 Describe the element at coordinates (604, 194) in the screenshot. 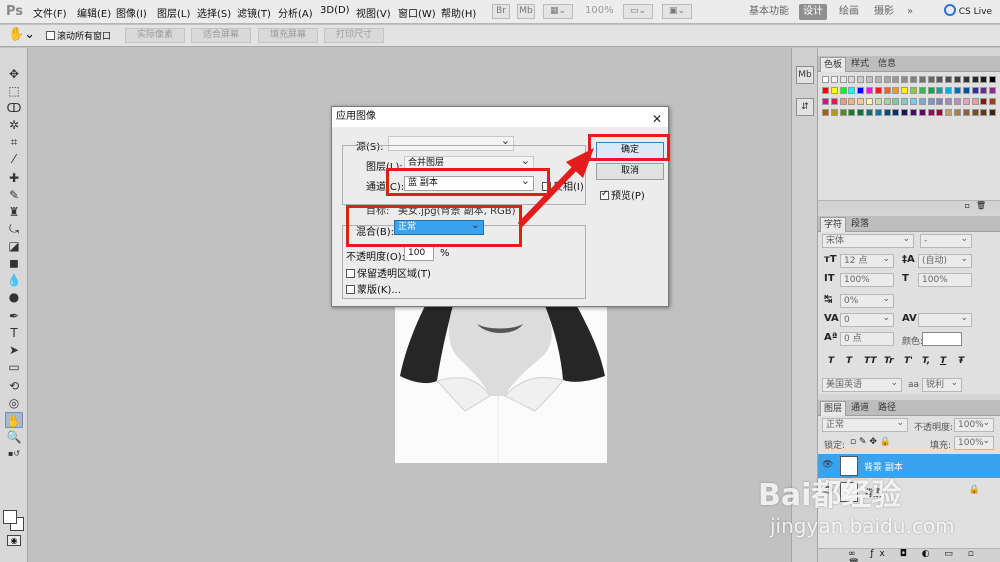

I see `preview-box` at that location.